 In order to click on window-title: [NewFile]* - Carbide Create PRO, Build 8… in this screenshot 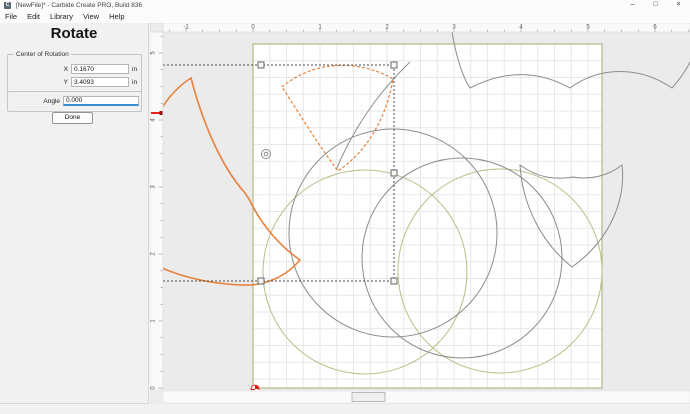, I will do `click(79, 5)`.